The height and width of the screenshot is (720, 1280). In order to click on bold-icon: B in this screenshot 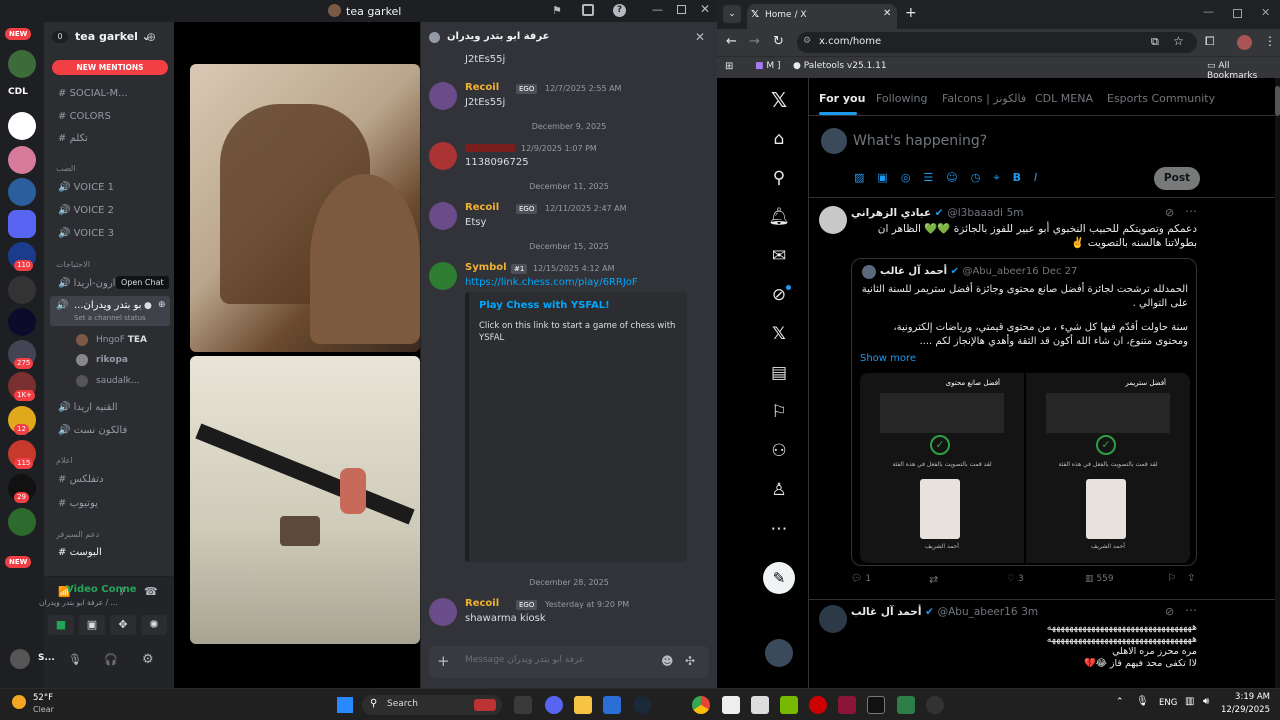, I will do `click(1023, 177)`.